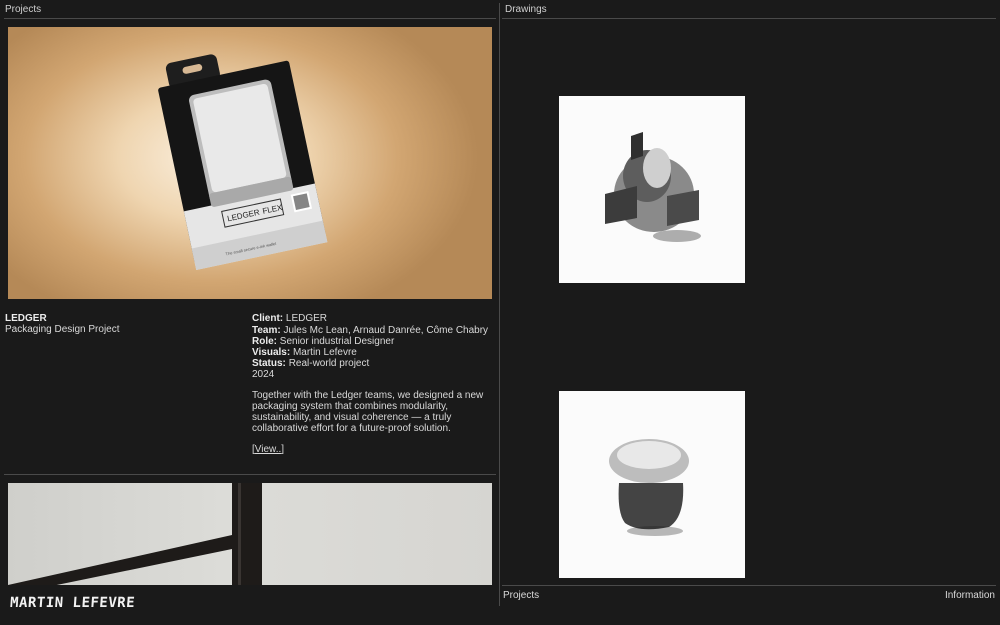 The image size is (1000, 625). Describe the element at coordinates (264, 341) in the screenshot. I see `role-label: Role:` at that location.